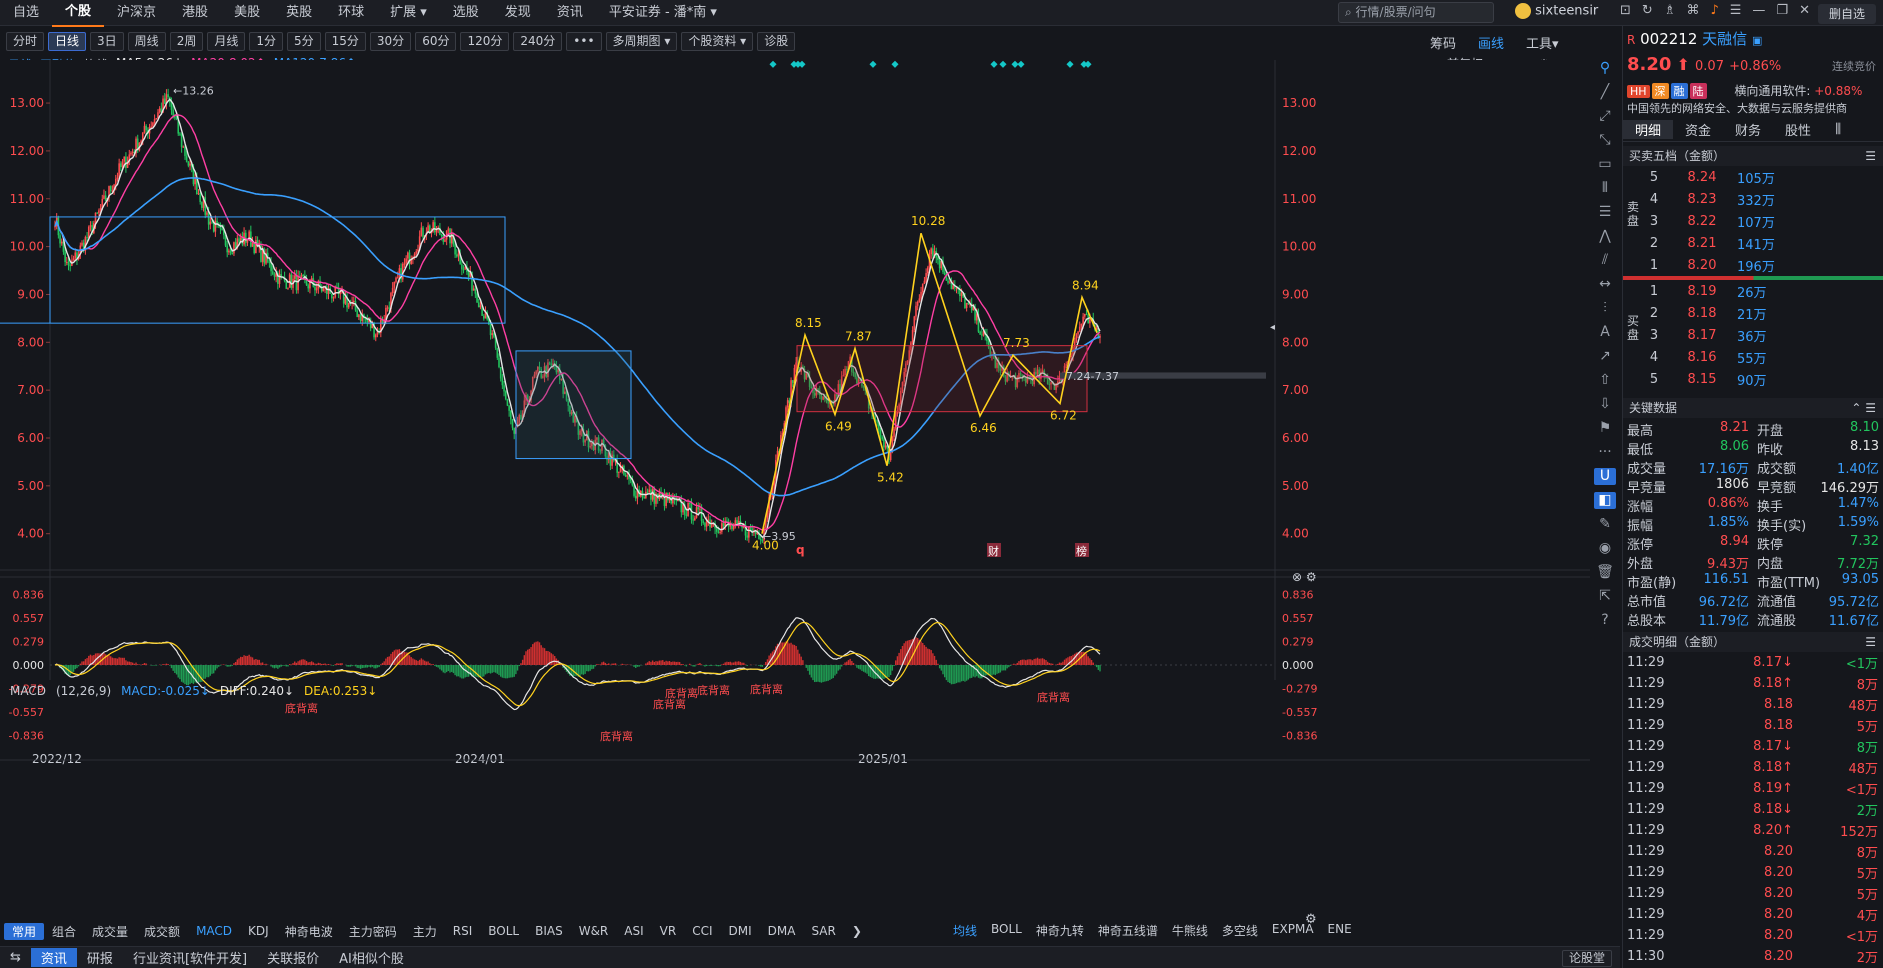 The width and height of the screenshot is (1883, 968). I want to click on period-button: 分时, so click(25, 41).